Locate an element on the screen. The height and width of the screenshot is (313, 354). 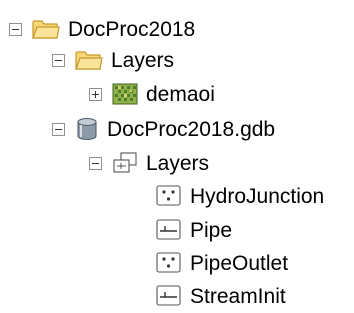
tree-node-label: Pipe is located at coordinates (211, 230).